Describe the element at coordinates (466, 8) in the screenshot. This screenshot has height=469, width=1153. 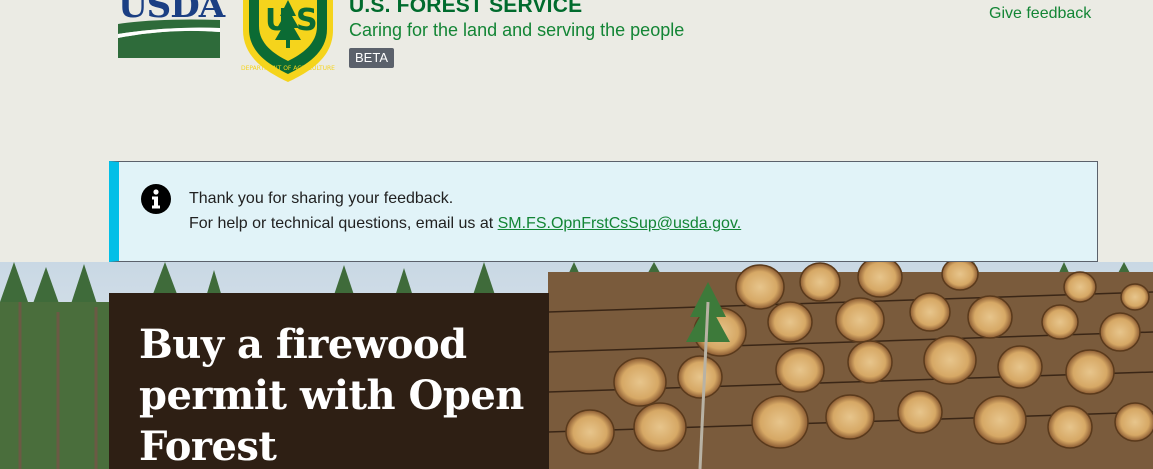
I see `agency-name: U.S. FOREST SERVICE` at that location.